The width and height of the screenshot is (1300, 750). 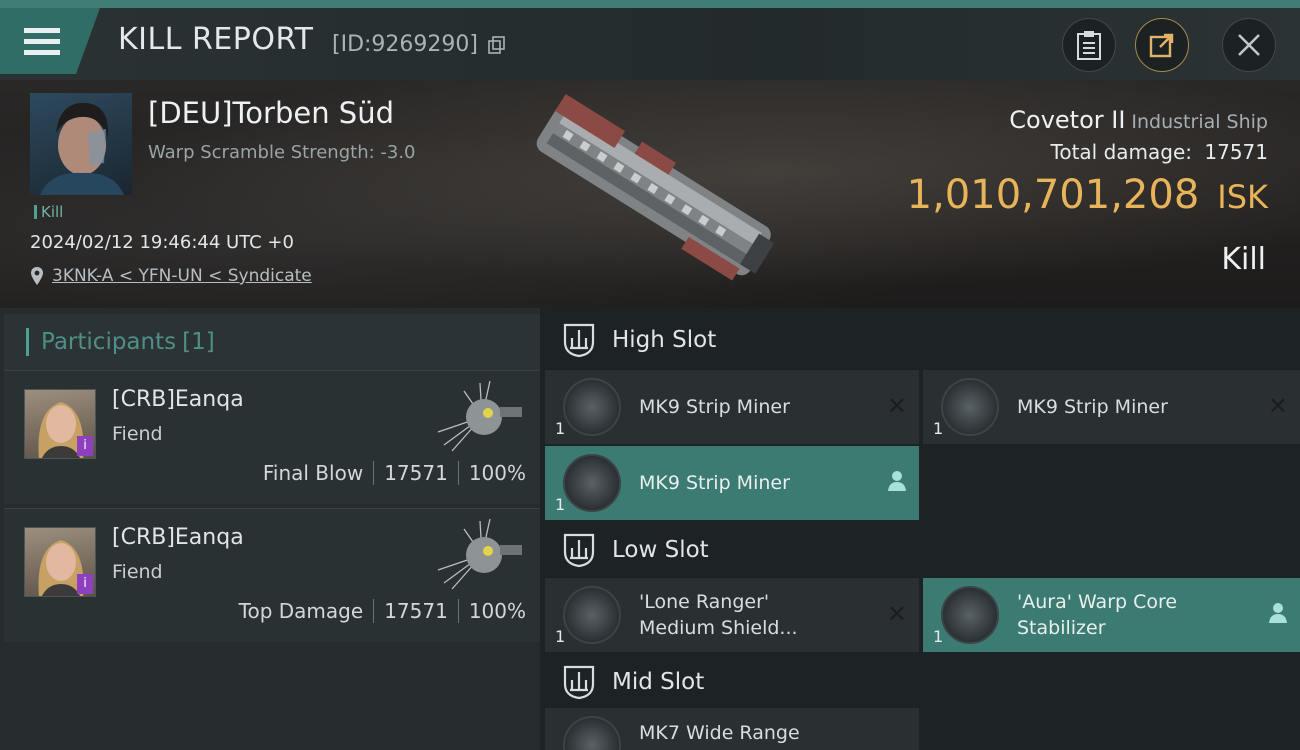 I want to click on clipboard-button, so click(x=1089, y=45).